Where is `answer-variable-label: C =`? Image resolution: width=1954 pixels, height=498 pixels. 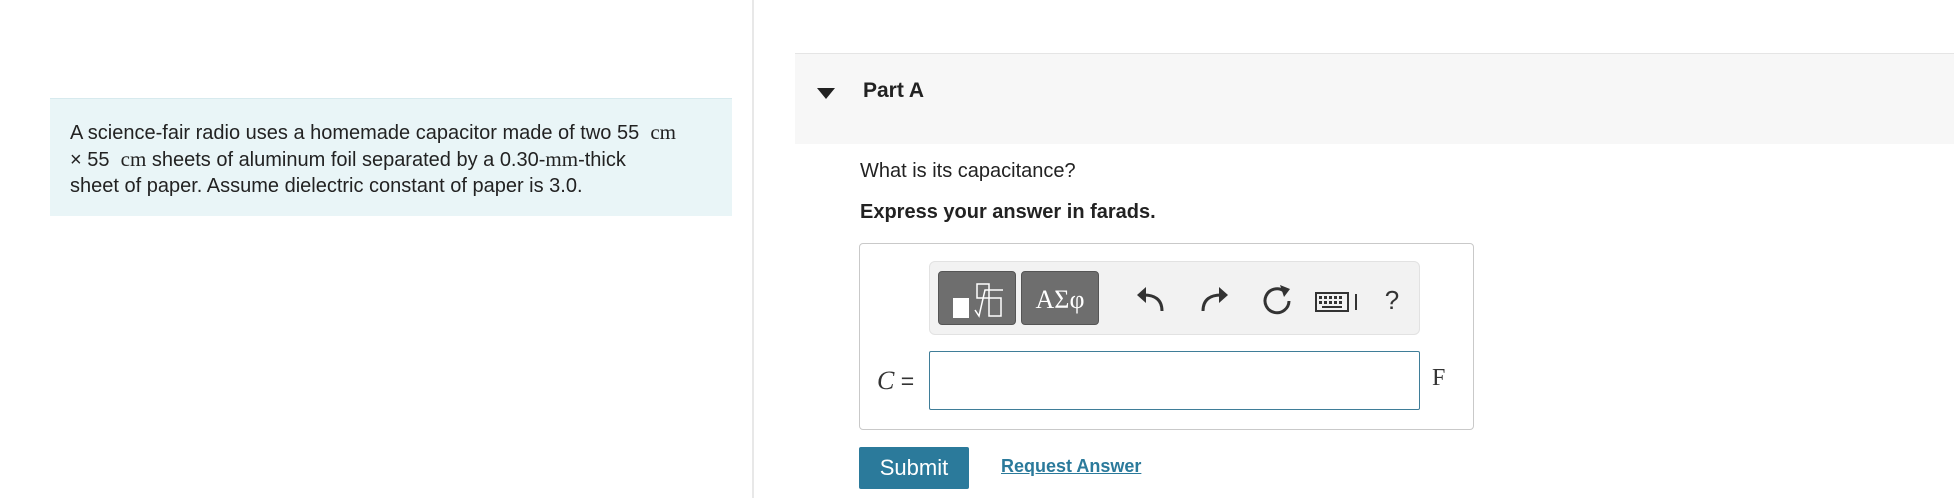
answer-variable-label: C = is located at coordinates (895, 381).